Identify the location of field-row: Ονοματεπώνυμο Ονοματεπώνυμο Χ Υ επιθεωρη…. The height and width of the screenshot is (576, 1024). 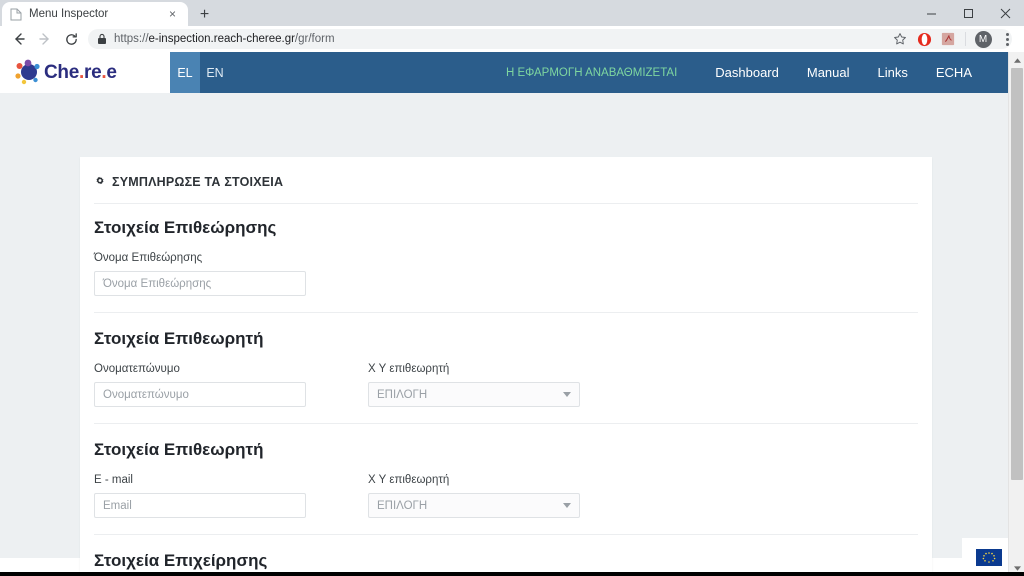
(506, 385).